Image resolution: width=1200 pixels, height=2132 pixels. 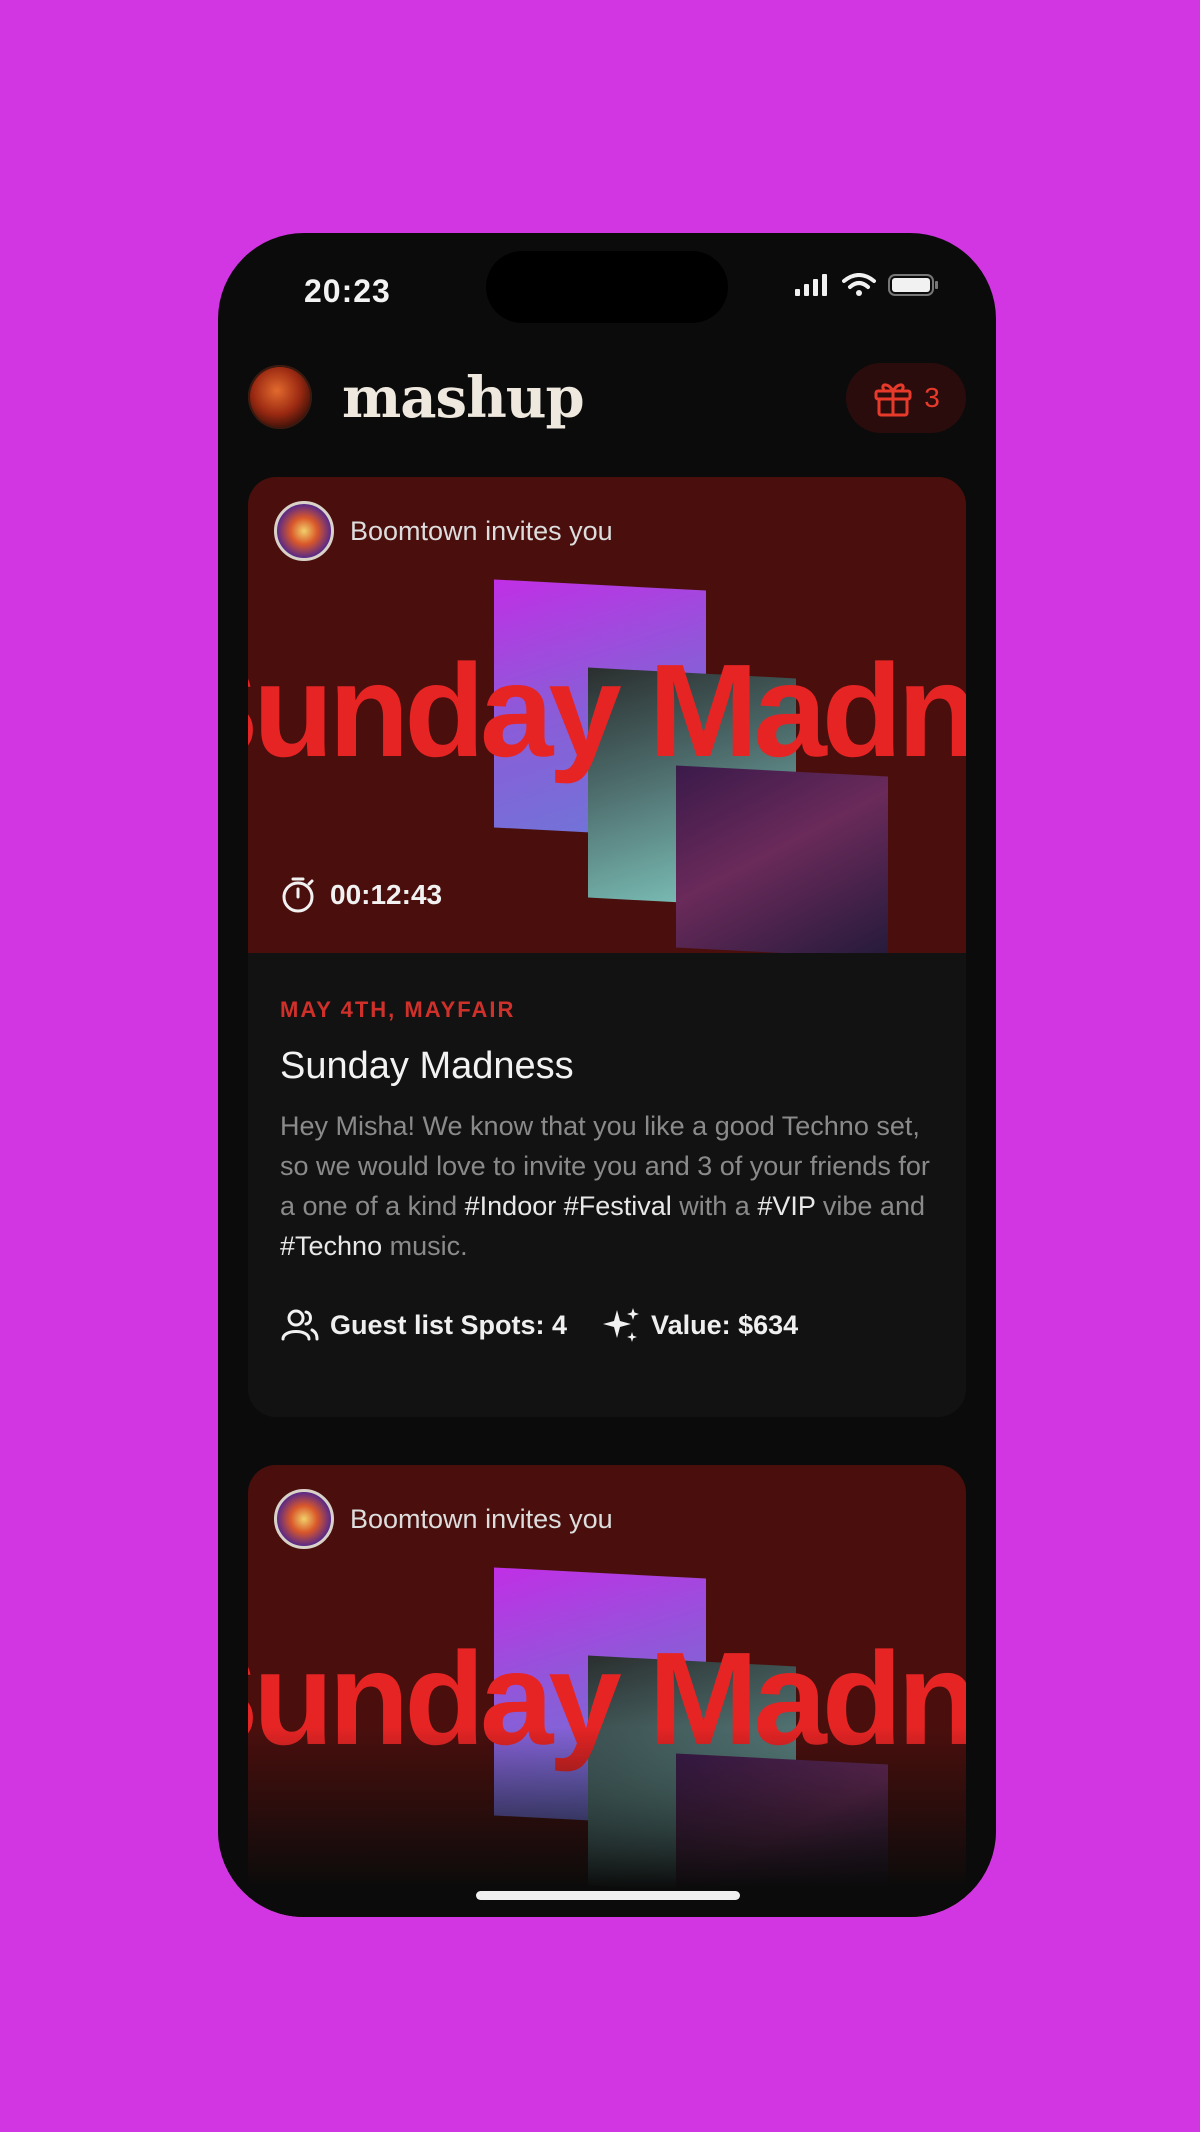 I want to click on hashtag: #VIP, so click(x=786, y=1206).